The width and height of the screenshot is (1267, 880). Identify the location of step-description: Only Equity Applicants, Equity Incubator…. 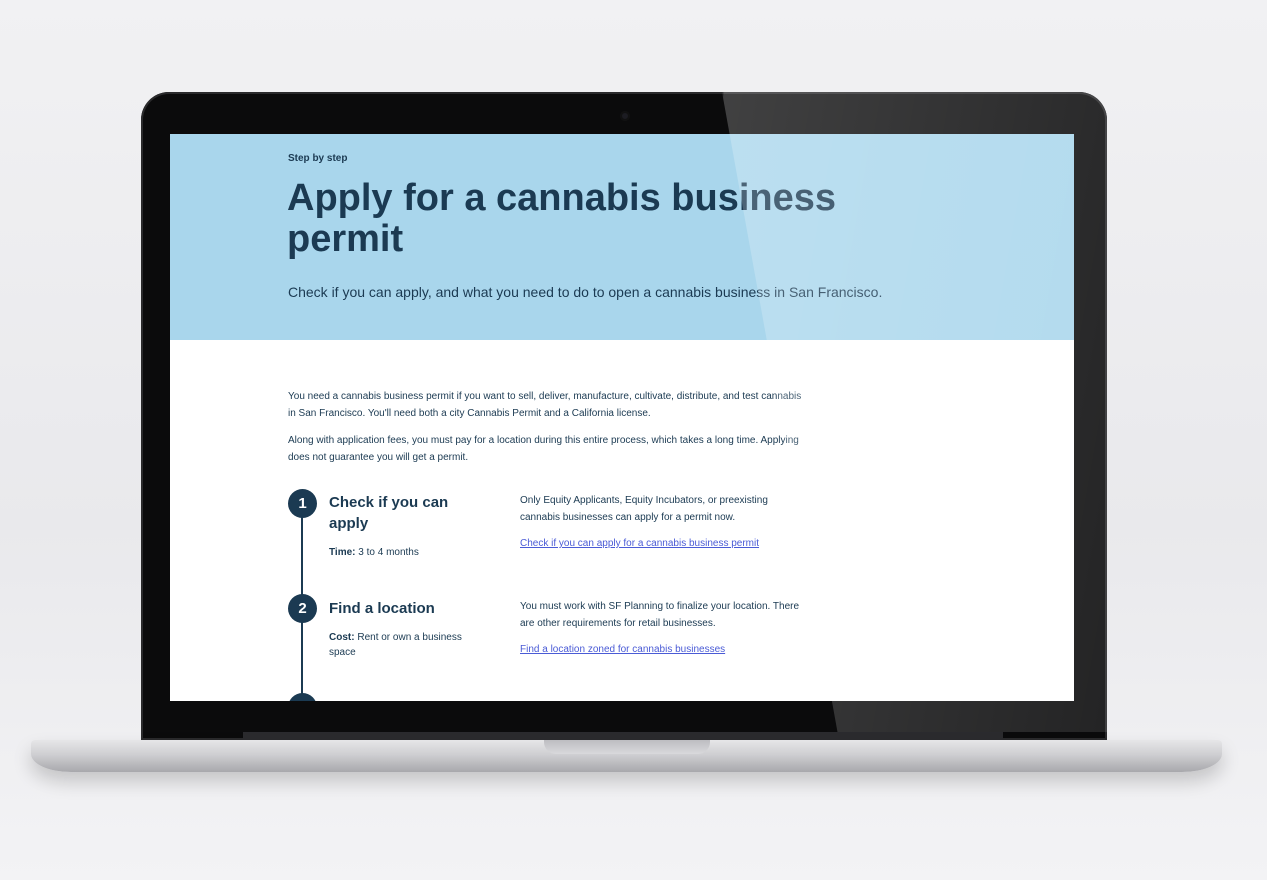
(644, 509).